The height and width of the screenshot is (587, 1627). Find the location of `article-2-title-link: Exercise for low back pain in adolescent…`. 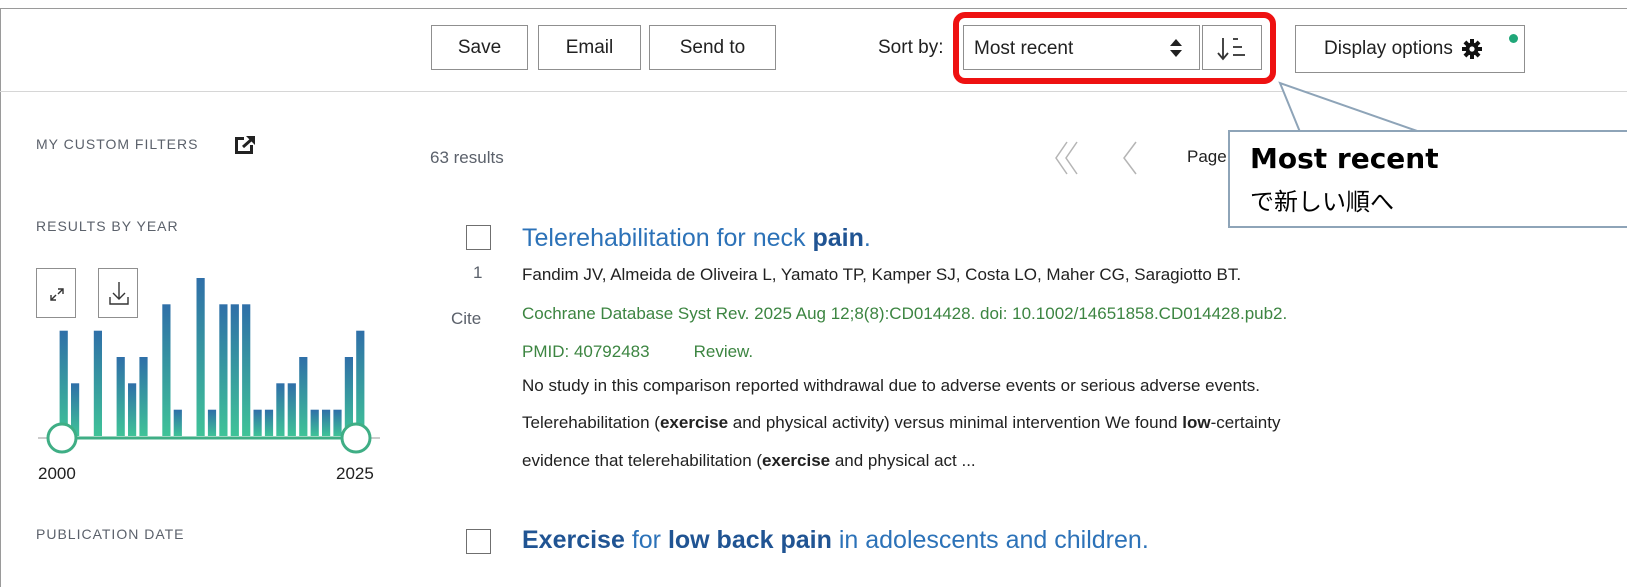

article-2-title-link: Exercise for low back pain in adolescent… is located at coordinates (835, 540).